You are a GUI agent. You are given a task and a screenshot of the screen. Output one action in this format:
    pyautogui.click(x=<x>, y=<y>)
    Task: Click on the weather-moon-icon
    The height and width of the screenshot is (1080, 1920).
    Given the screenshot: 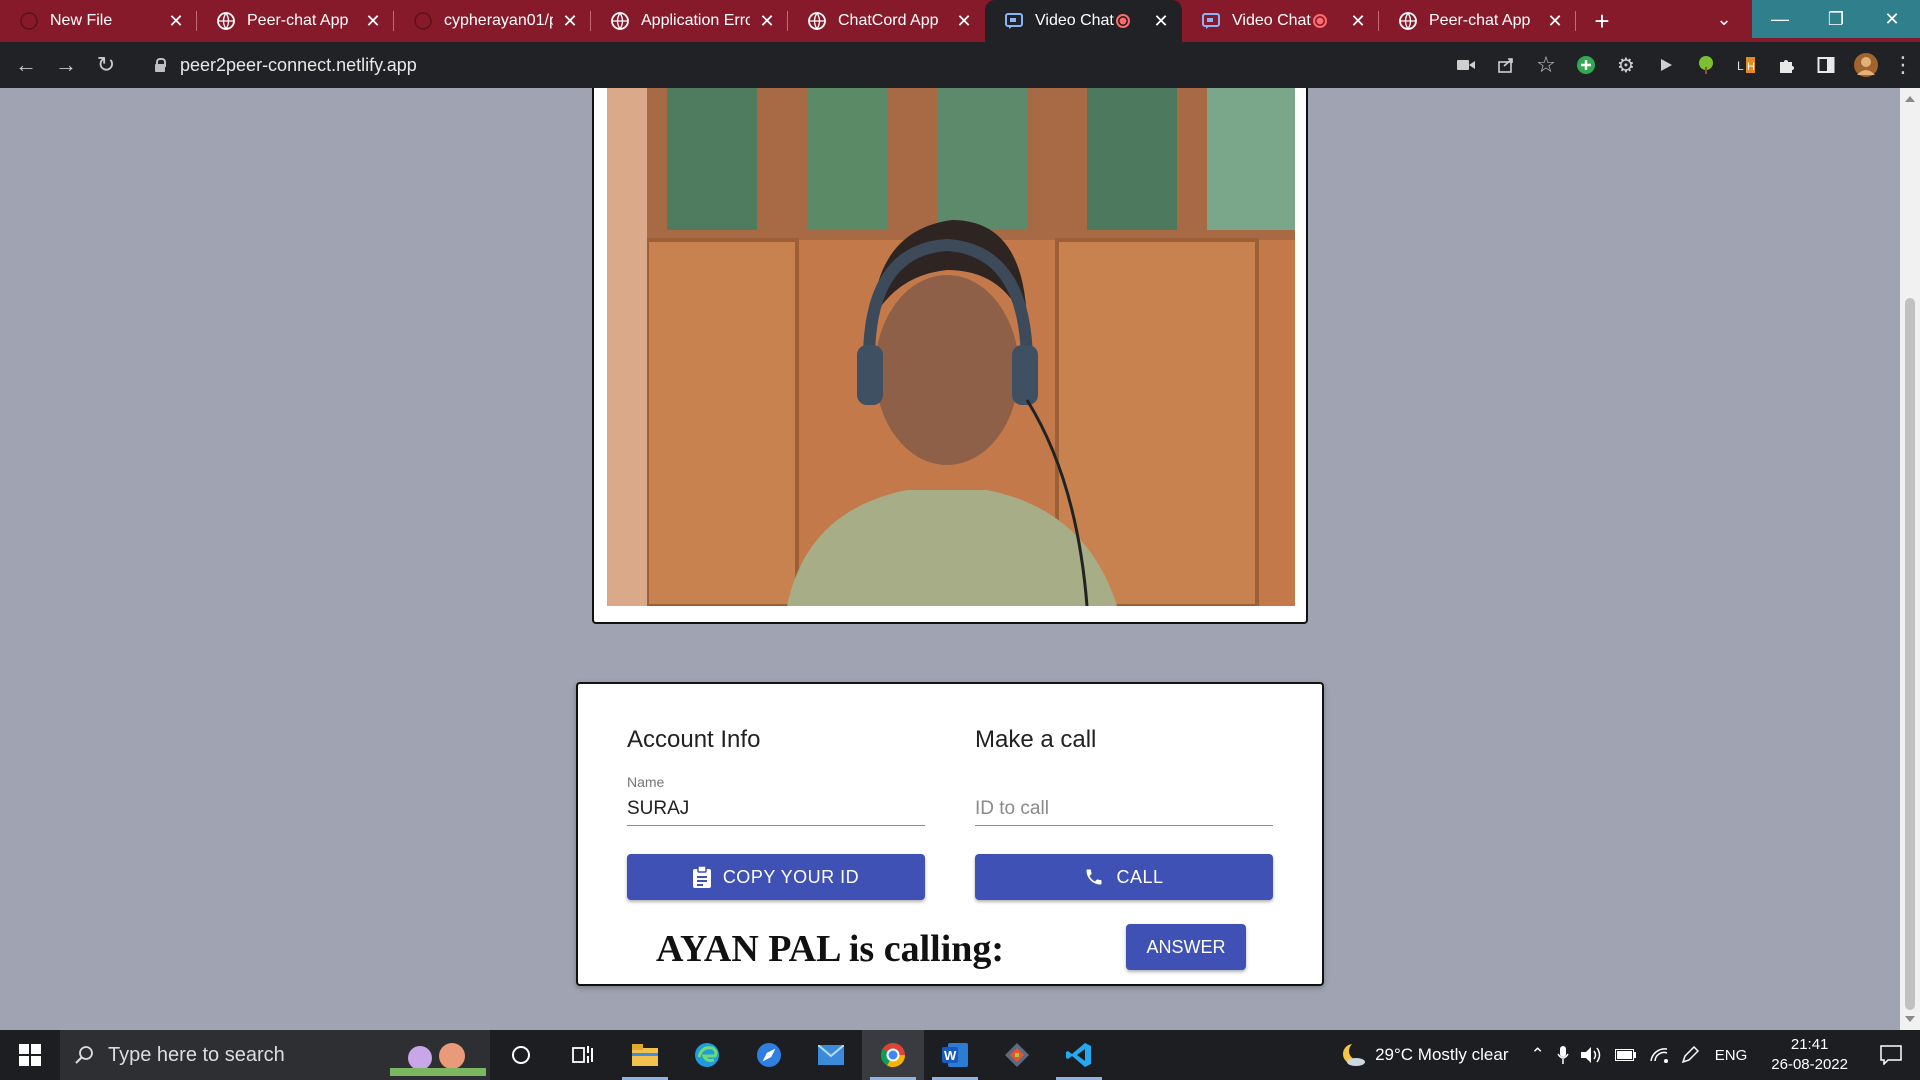 What is the action you would take?
    pyautogui.click(x=1354, y=1055)
    